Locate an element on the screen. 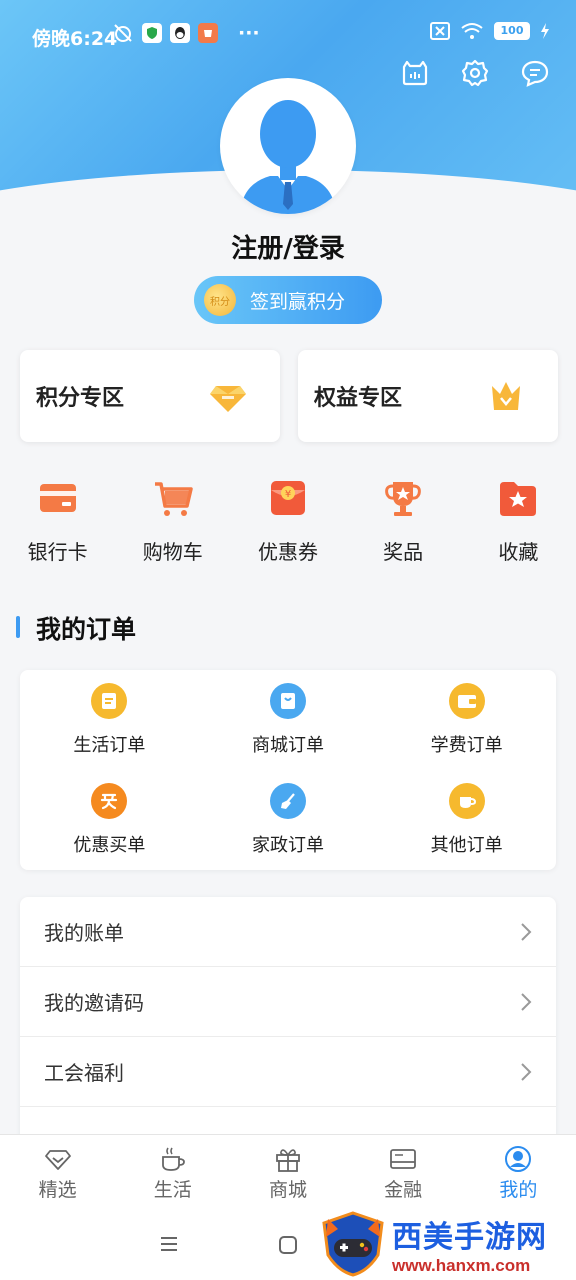 This screenshot has height=1280, width=576. default-user-icon is located at coordinates (288, 157).